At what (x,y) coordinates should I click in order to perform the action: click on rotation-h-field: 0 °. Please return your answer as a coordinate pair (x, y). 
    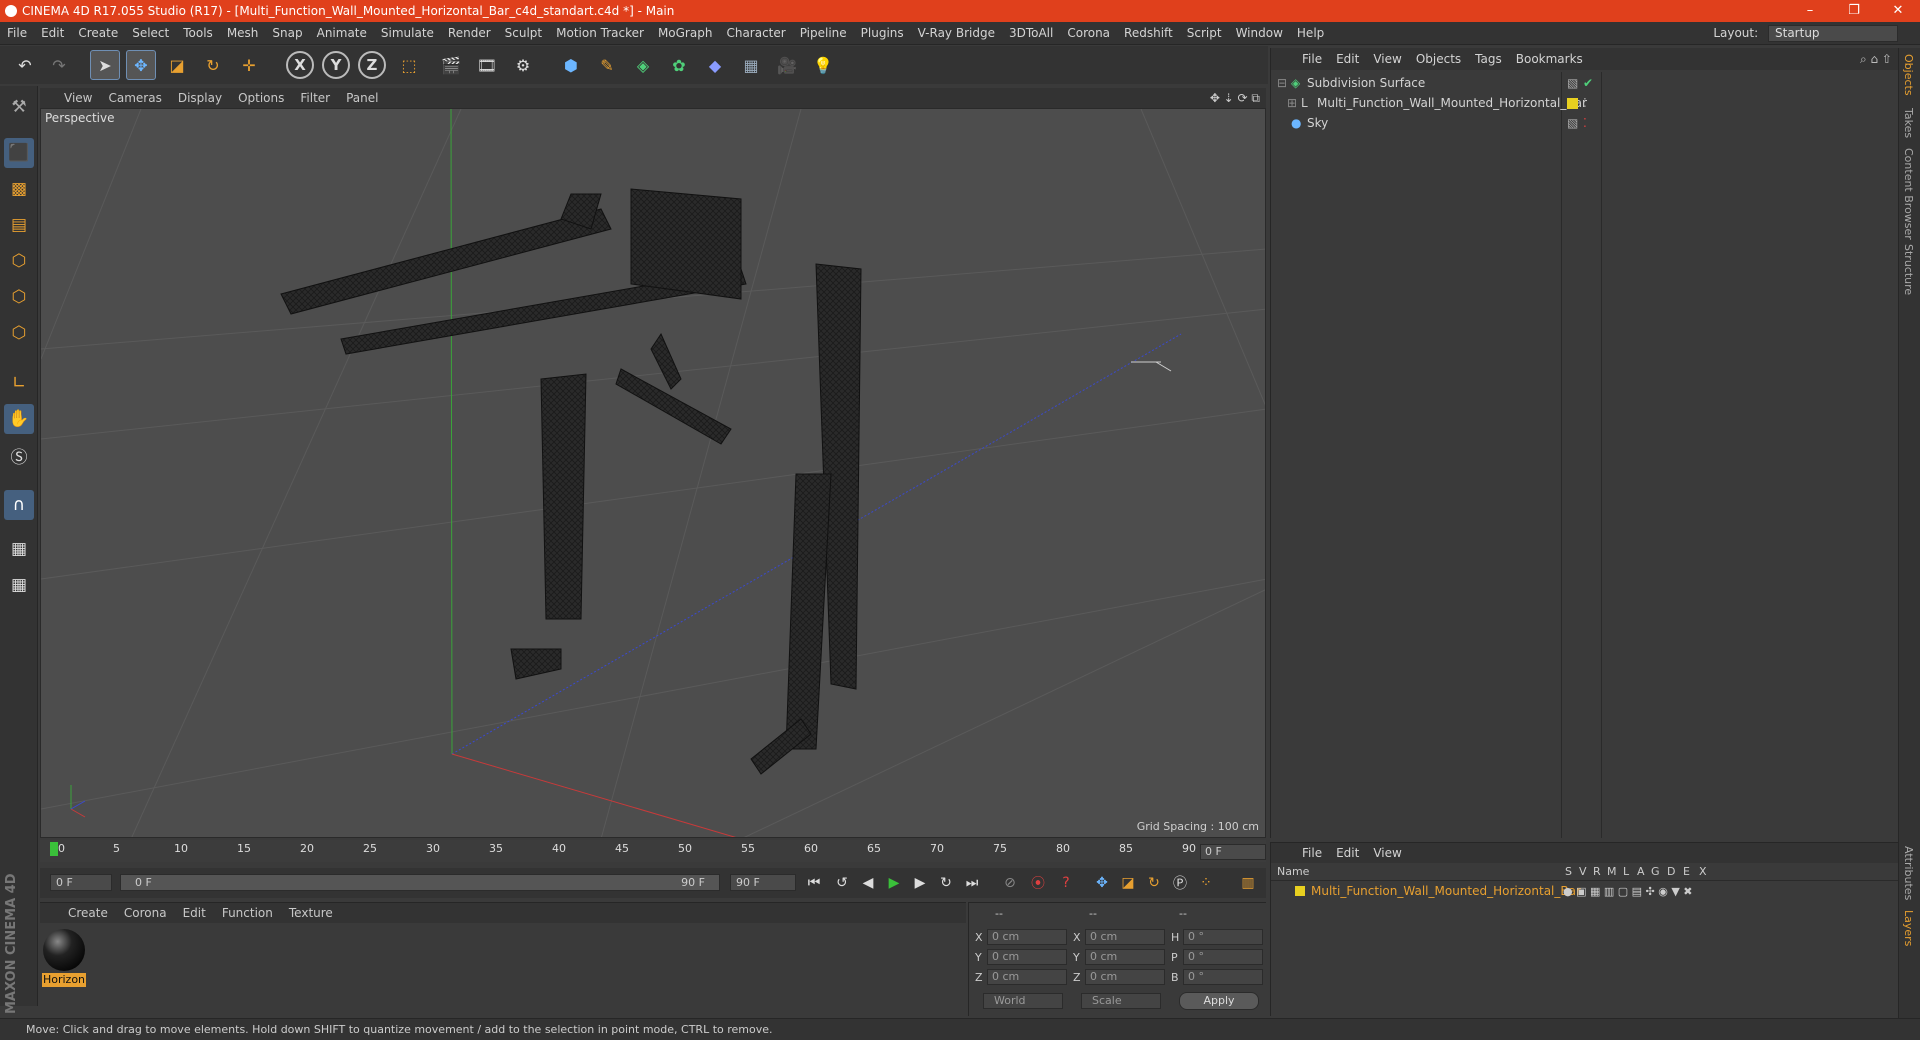
    Looking at the image, I should click on (1223, 937).